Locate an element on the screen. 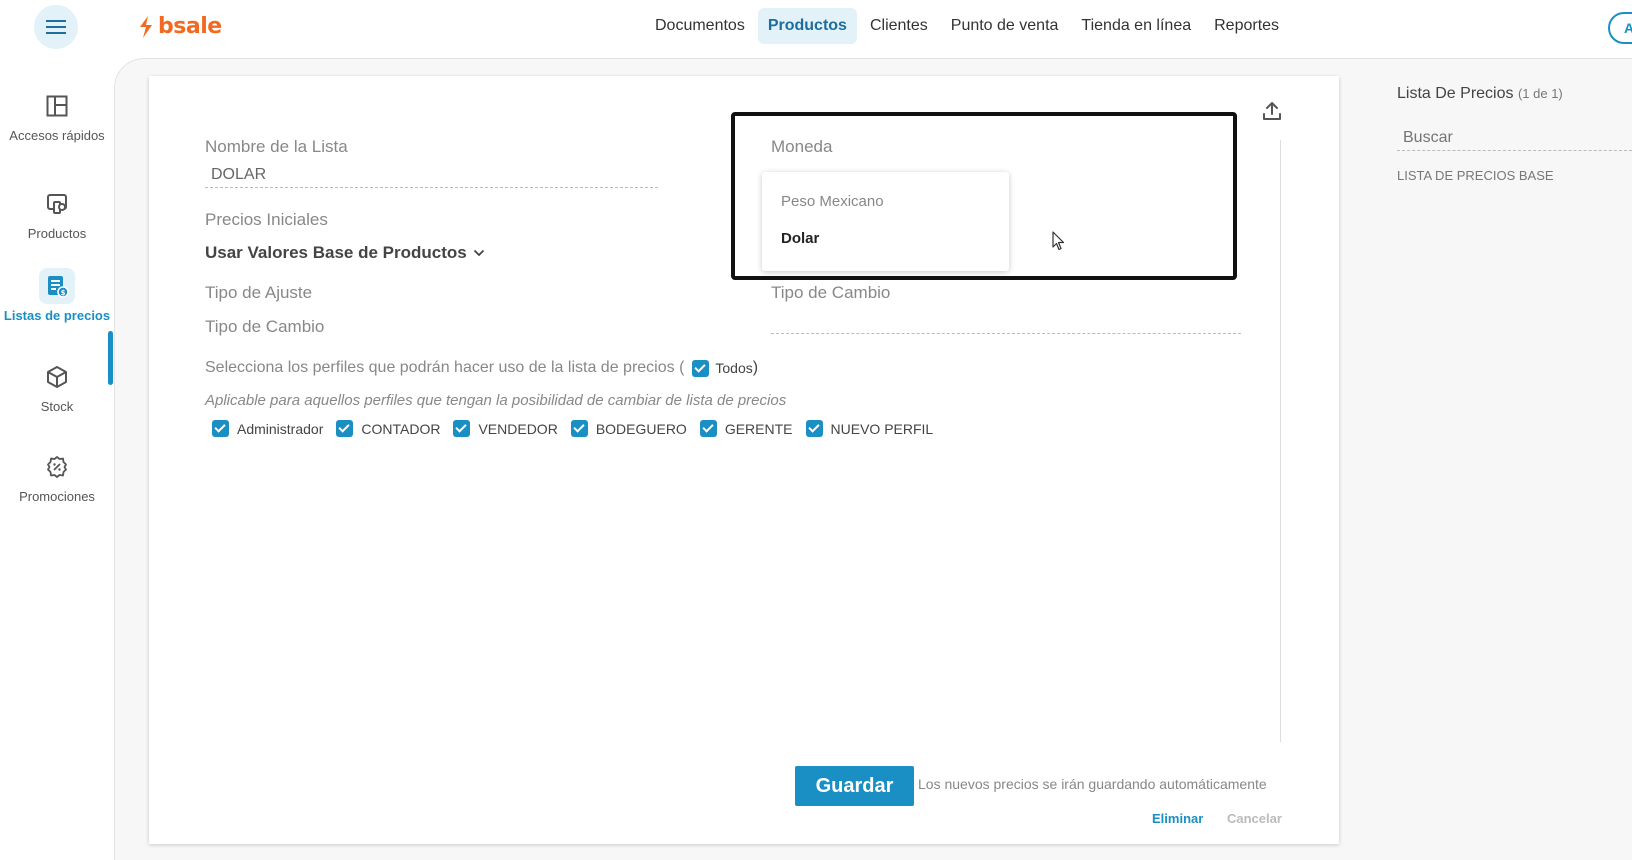  nav-punto-de-venta: Punto de venta is located at coordinates (1005, 26).